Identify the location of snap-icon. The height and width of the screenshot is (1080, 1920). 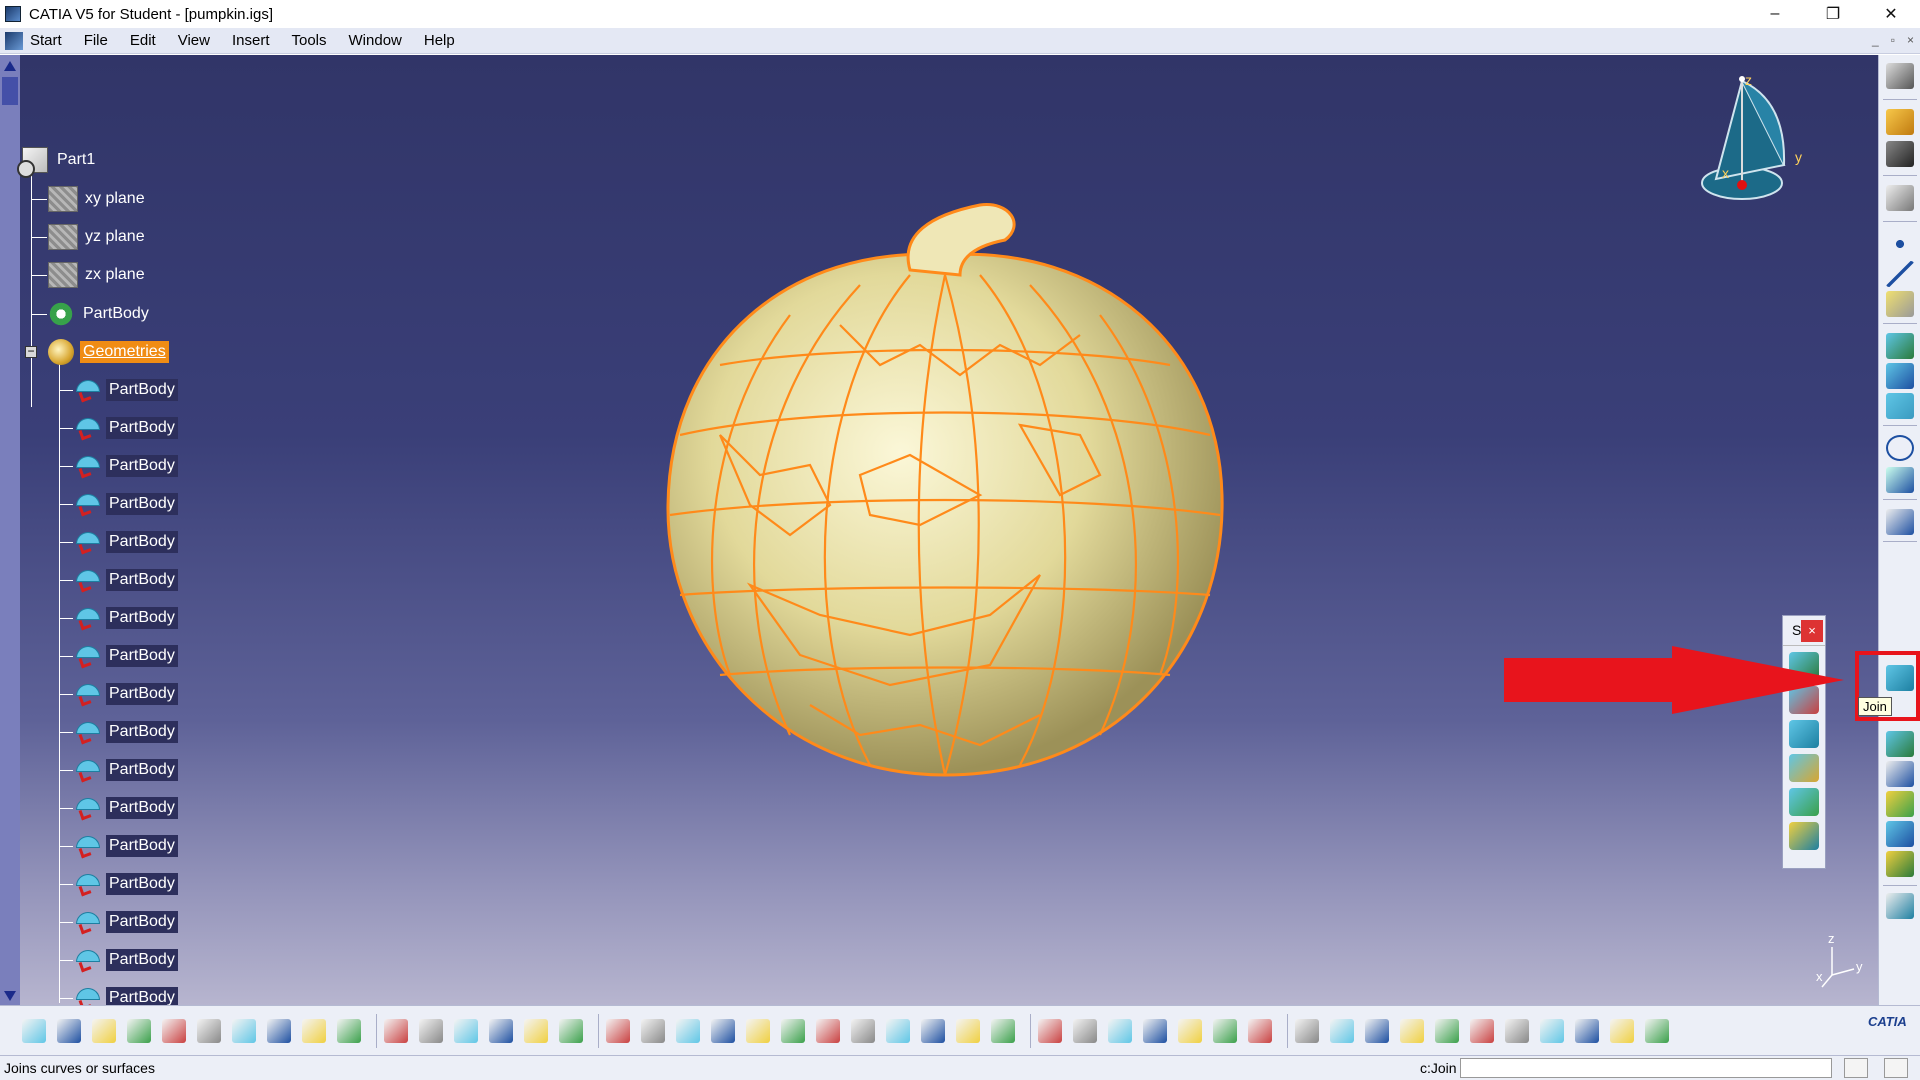
(1900, 154).